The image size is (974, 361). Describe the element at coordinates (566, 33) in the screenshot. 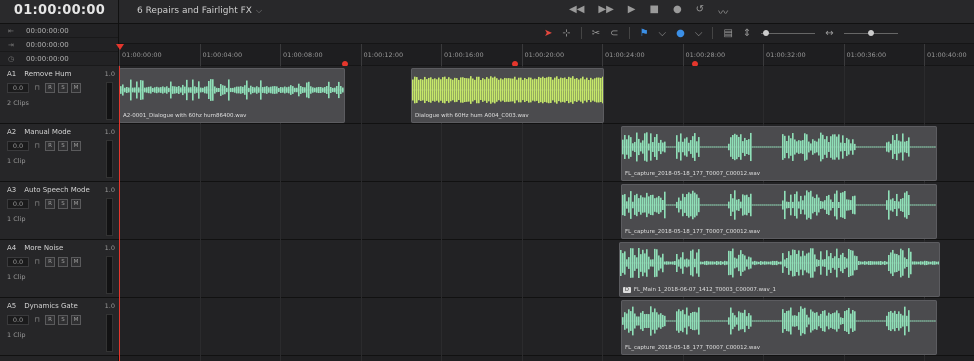

I see `range-select-icon: ⊹` at that location.